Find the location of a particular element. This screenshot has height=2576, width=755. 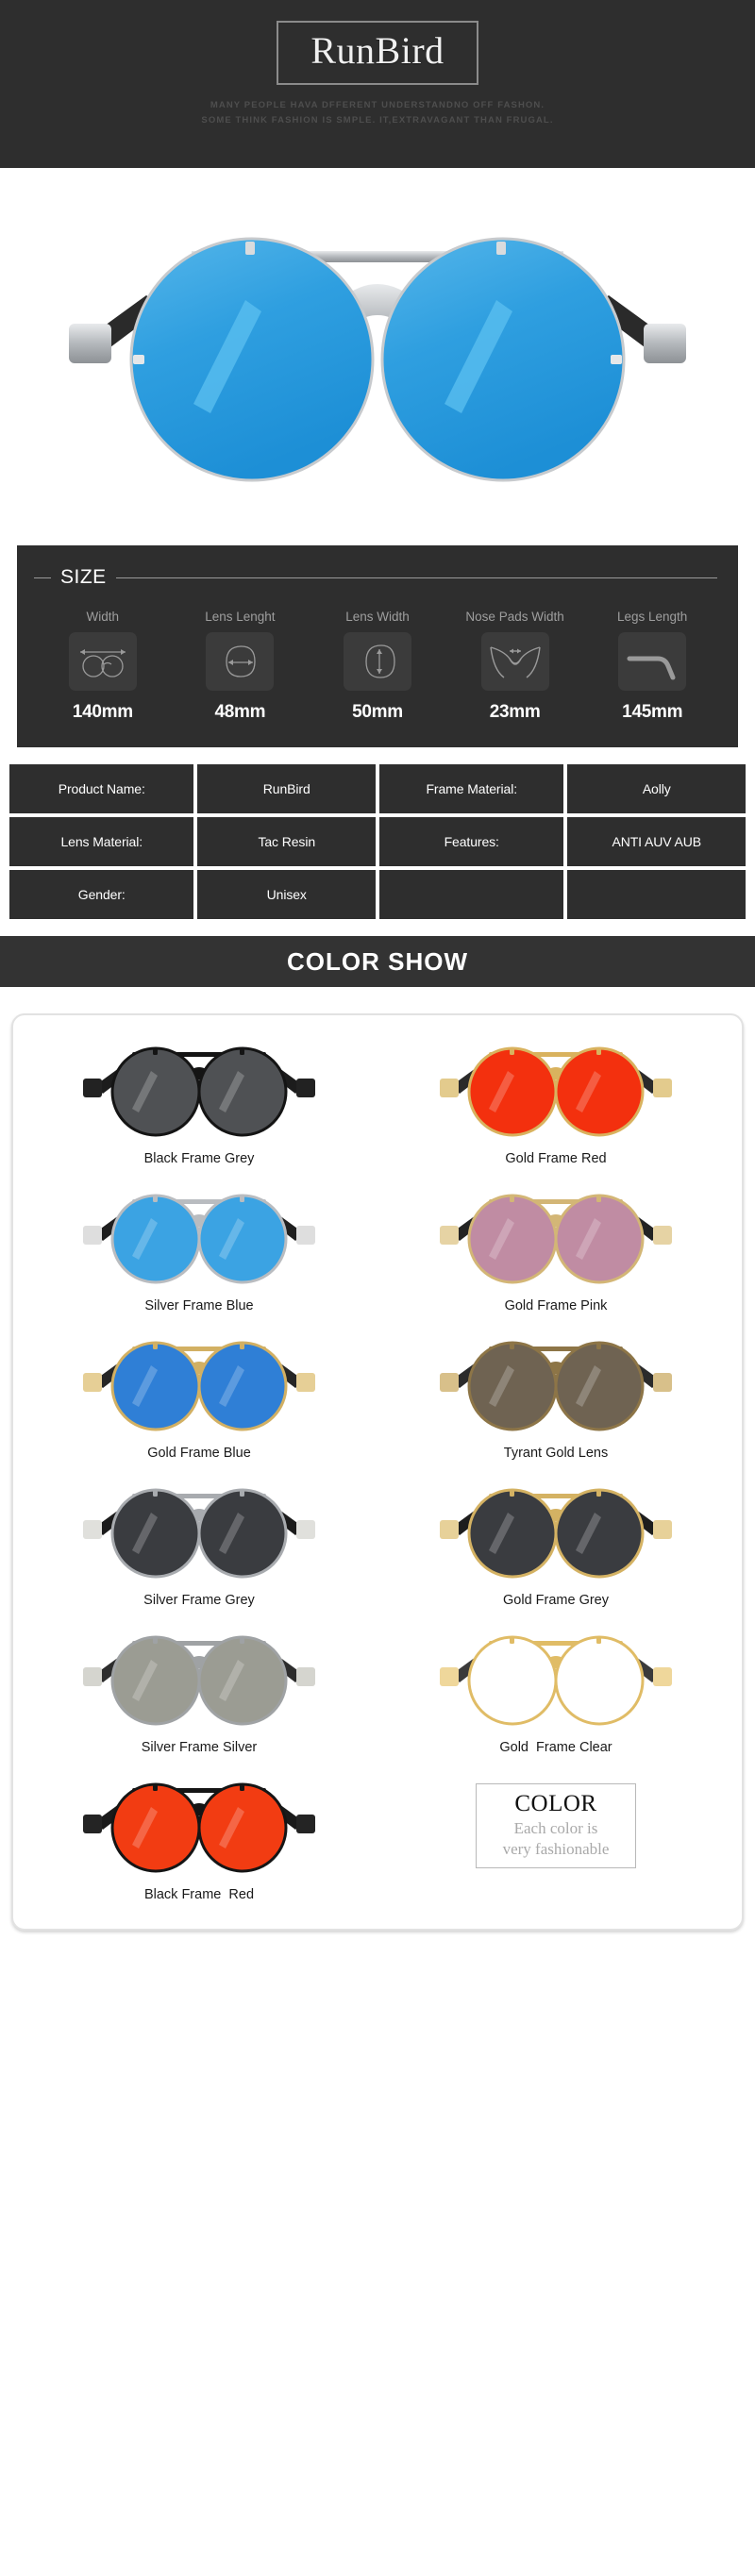

size-rule-right is located at coordinates (416, 577).